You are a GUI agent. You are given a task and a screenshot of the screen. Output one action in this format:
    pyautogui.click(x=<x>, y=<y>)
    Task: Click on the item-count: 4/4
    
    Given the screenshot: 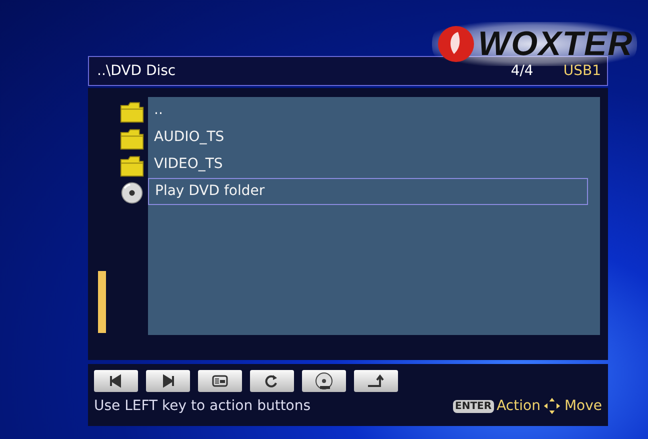 What is the action you would take?
    pyautogui.click(x=522, y=71)
    